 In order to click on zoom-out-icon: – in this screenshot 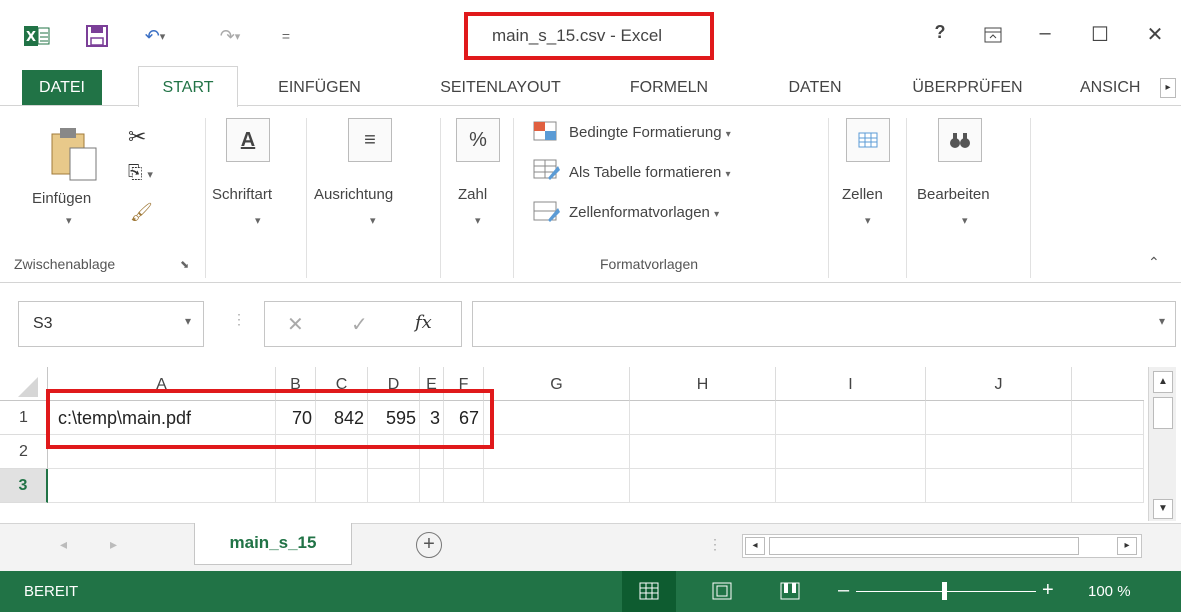, I will do `click(843, 590)`.